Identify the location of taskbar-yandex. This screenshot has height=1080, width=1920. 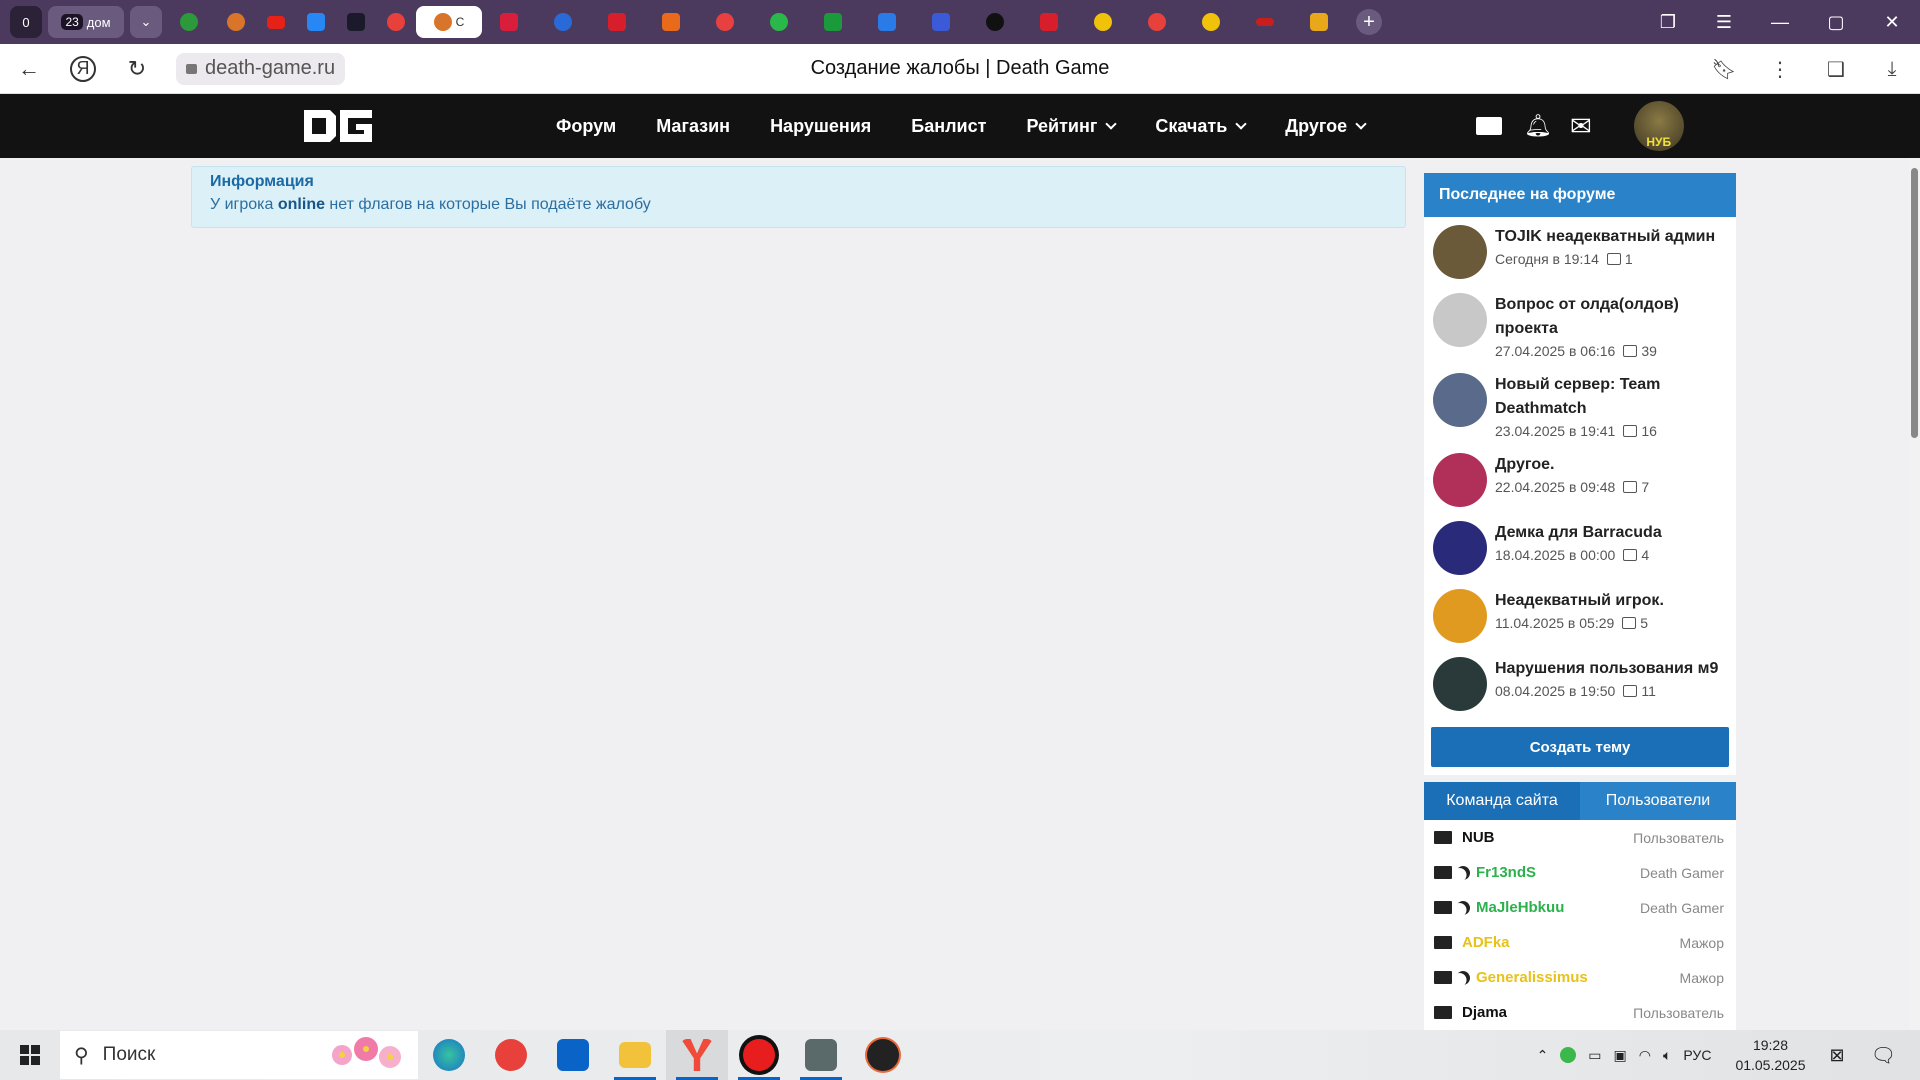
(511, 1055).